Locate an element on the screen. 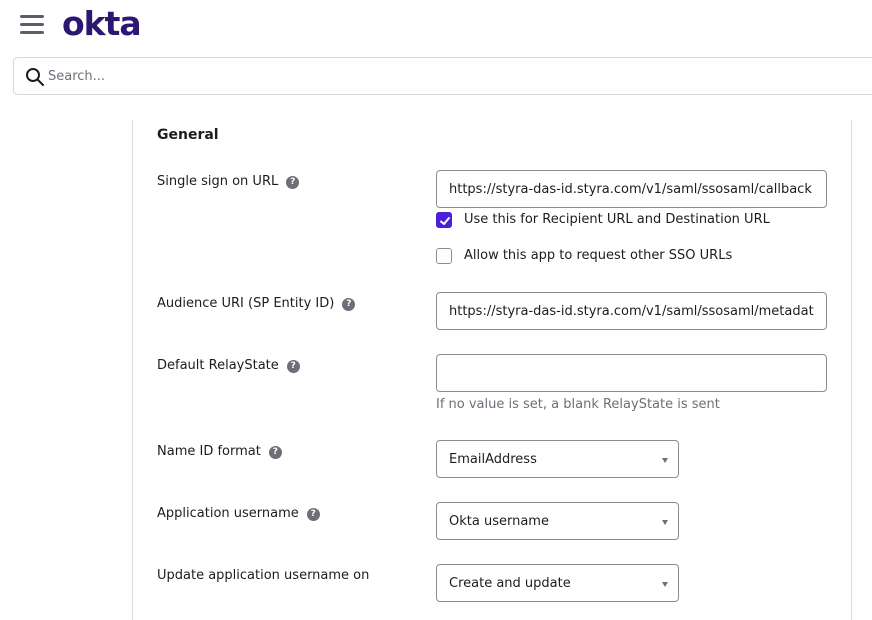  hamburger-menu-icon is located at coordinates (32, 25).